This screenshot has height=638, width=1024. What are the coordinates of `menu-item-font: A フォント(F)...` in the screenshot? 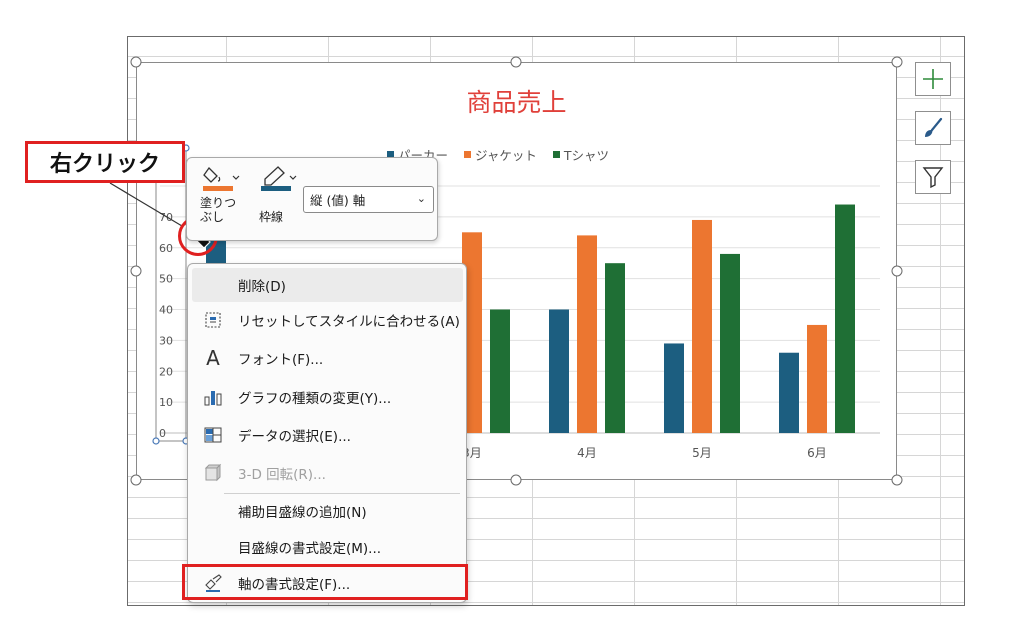 It's located at (327, 358).